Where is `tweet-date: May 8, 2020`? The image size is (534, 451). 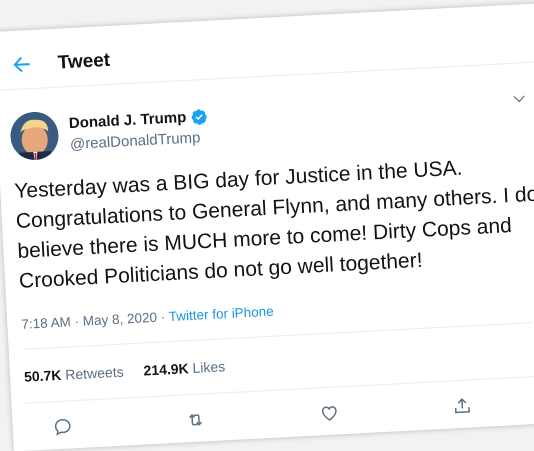 tweet-date: May 8, 2020 is located at coordinates (119, 319).